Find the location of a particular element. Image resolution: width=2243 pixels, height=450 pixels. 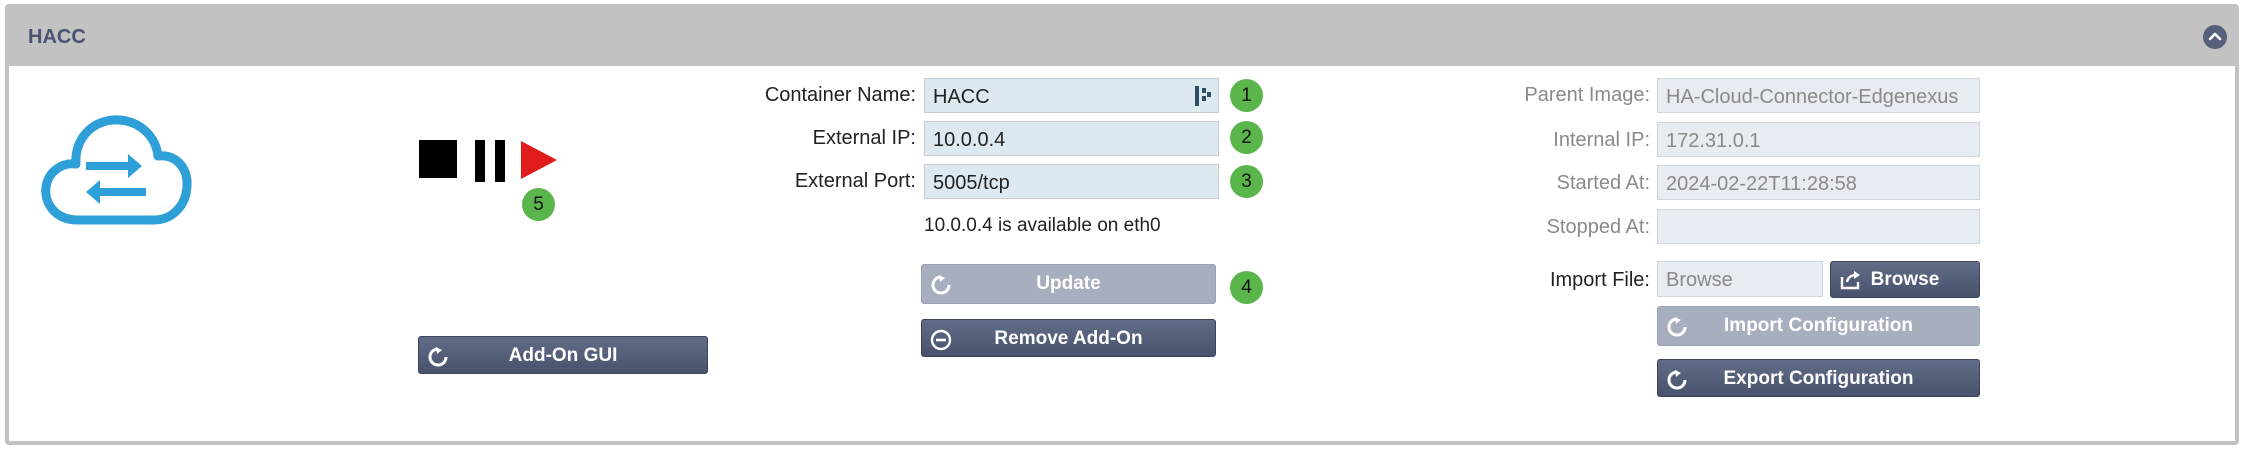

availability-text: 10.0.0.4 is available on eth0 is located at coordinates (1042, 225).